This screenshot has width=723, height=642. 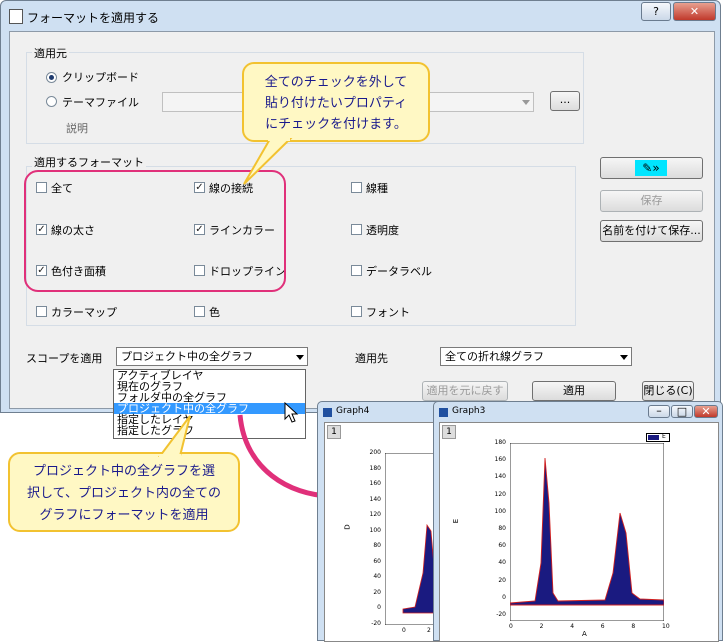 What do you see at coordinates (584, 634) in the screenshot?
I see `graph3-xlabel: A` at bounding box center [584, 634].